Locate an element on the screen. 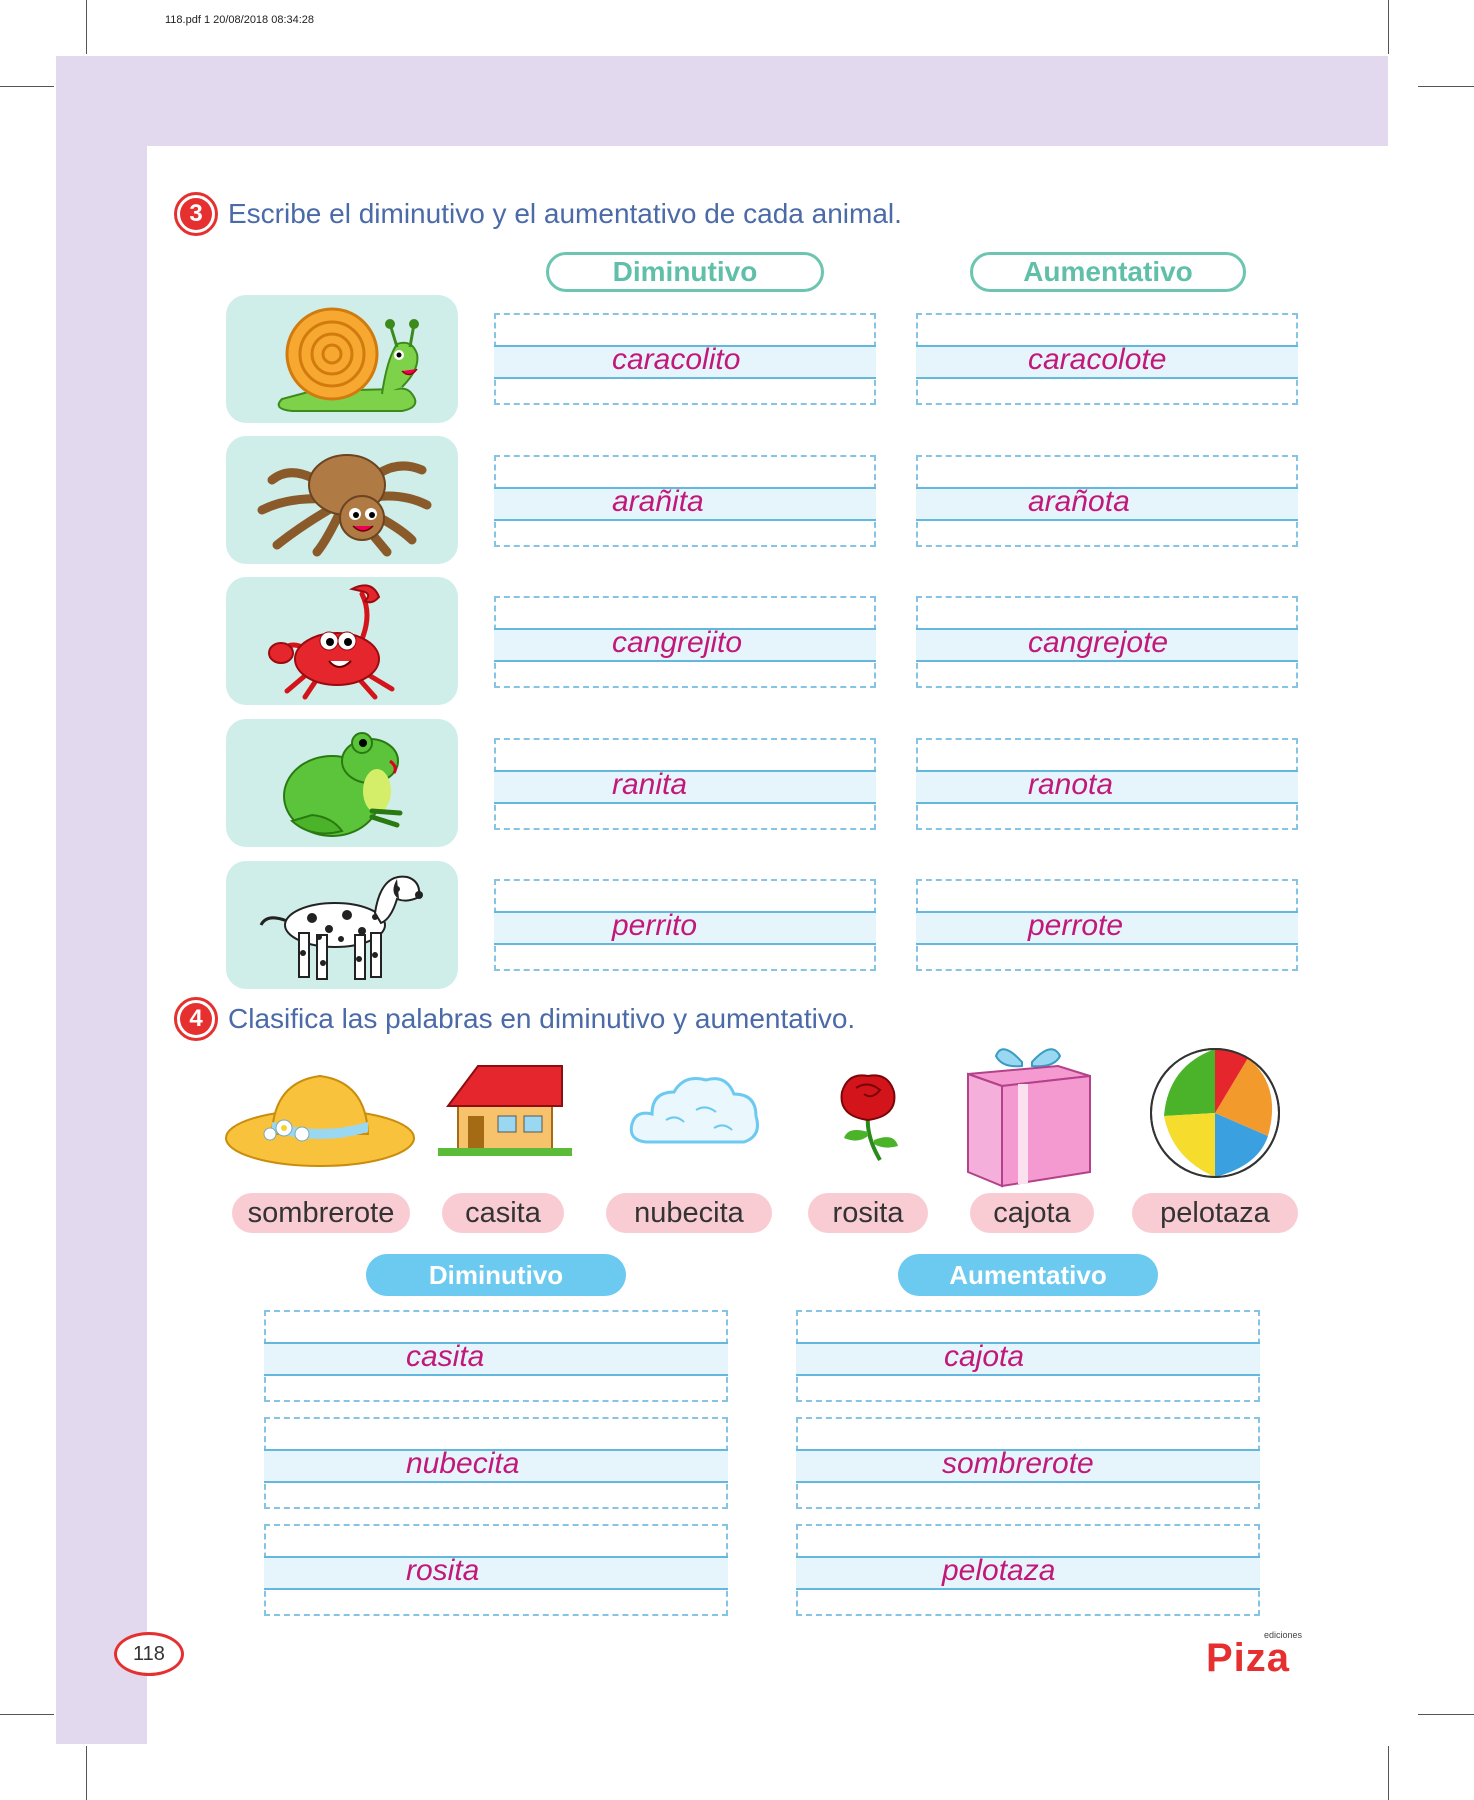 This screenshot has height=1800, width=1474. animal-card-spider is located at coordinates (342, 500).